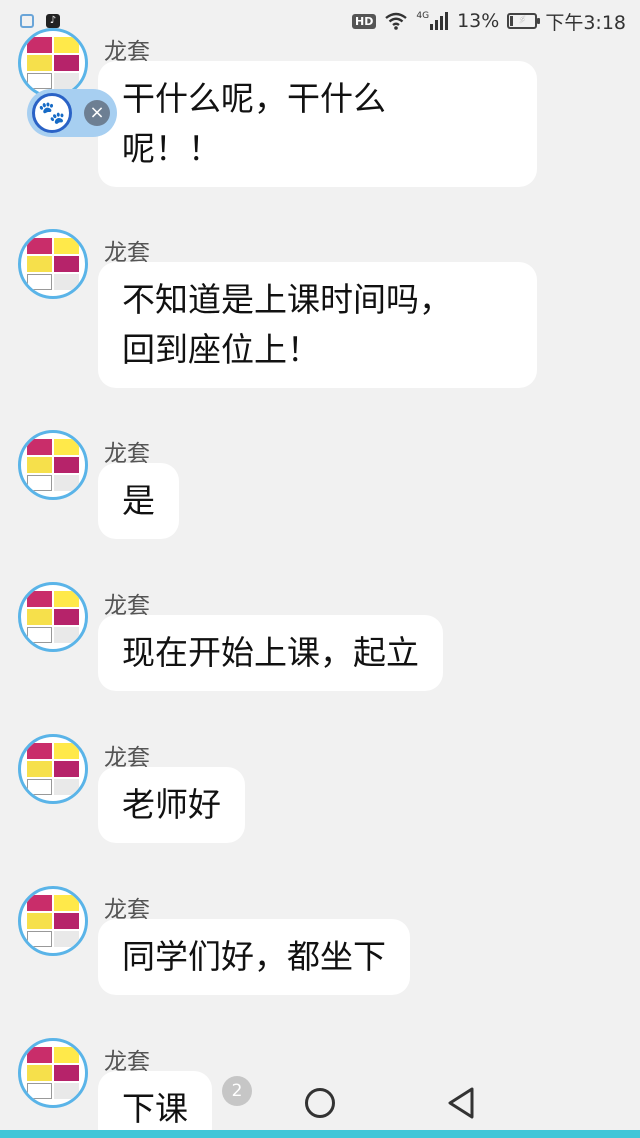 The height and width of the screenshot is (1138, 640). I want to click on message-bubble: 是, so click(138, 501).